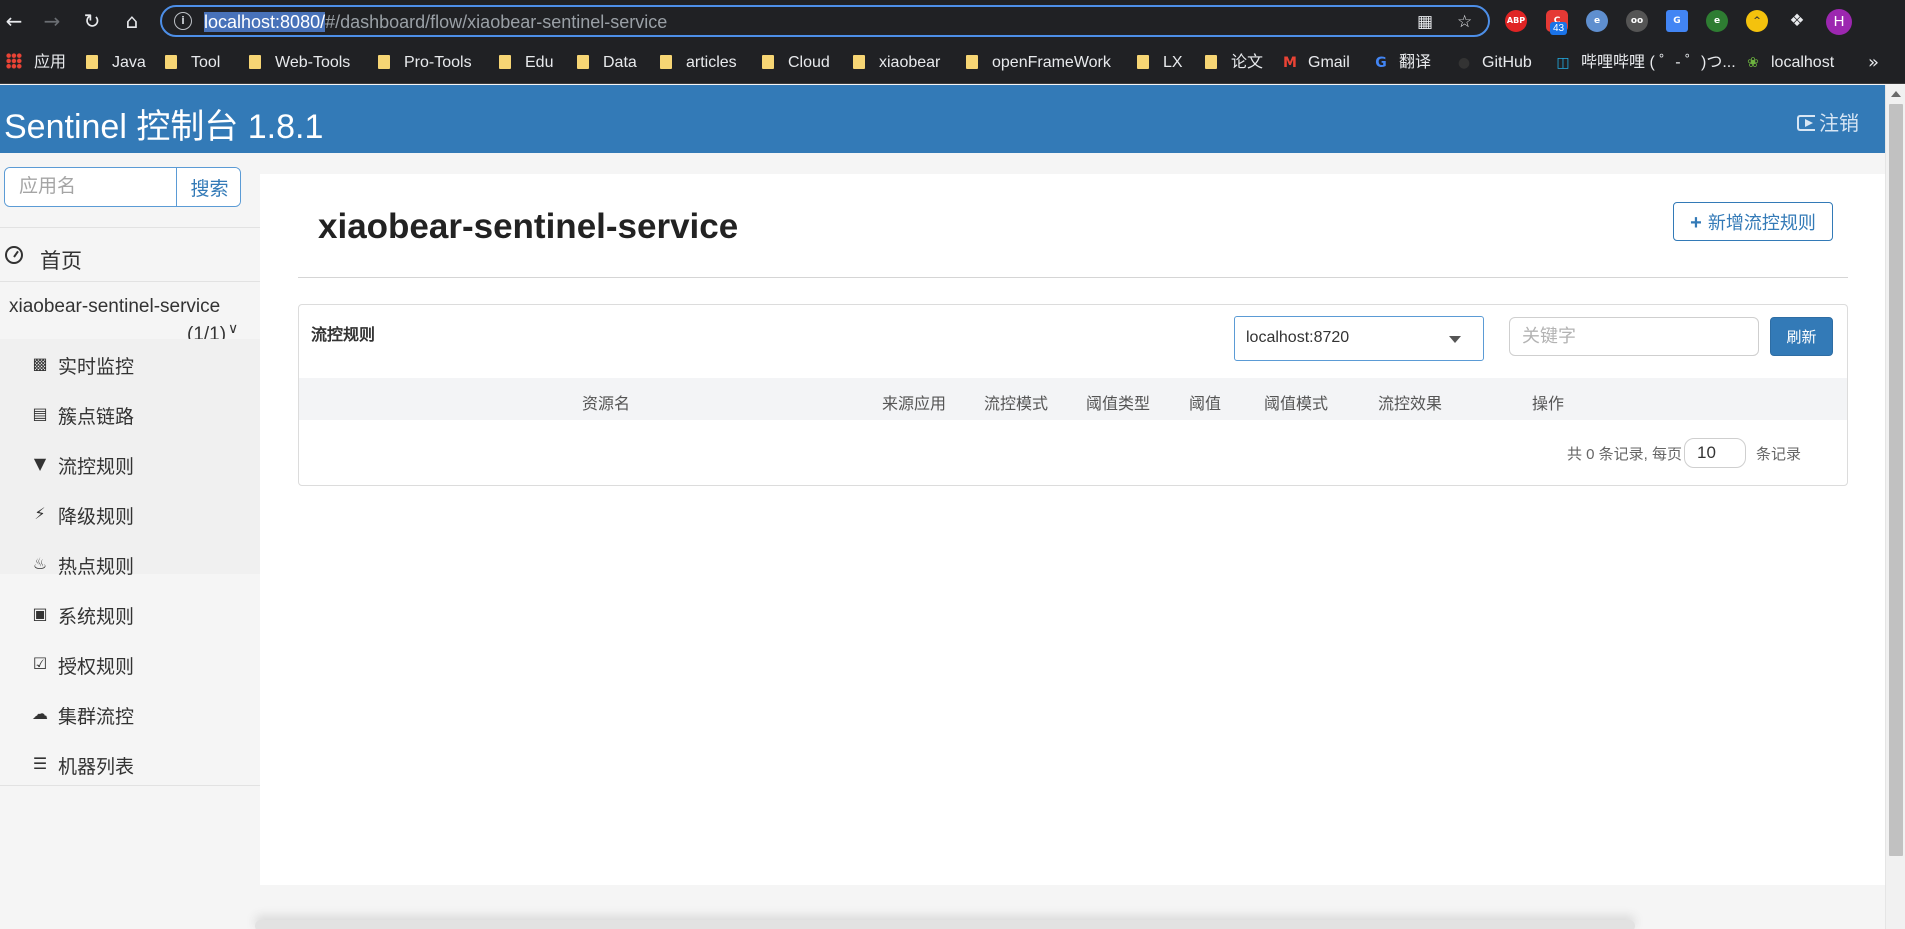  I want to click on app-search-group: 搜索, so click(122, 187).